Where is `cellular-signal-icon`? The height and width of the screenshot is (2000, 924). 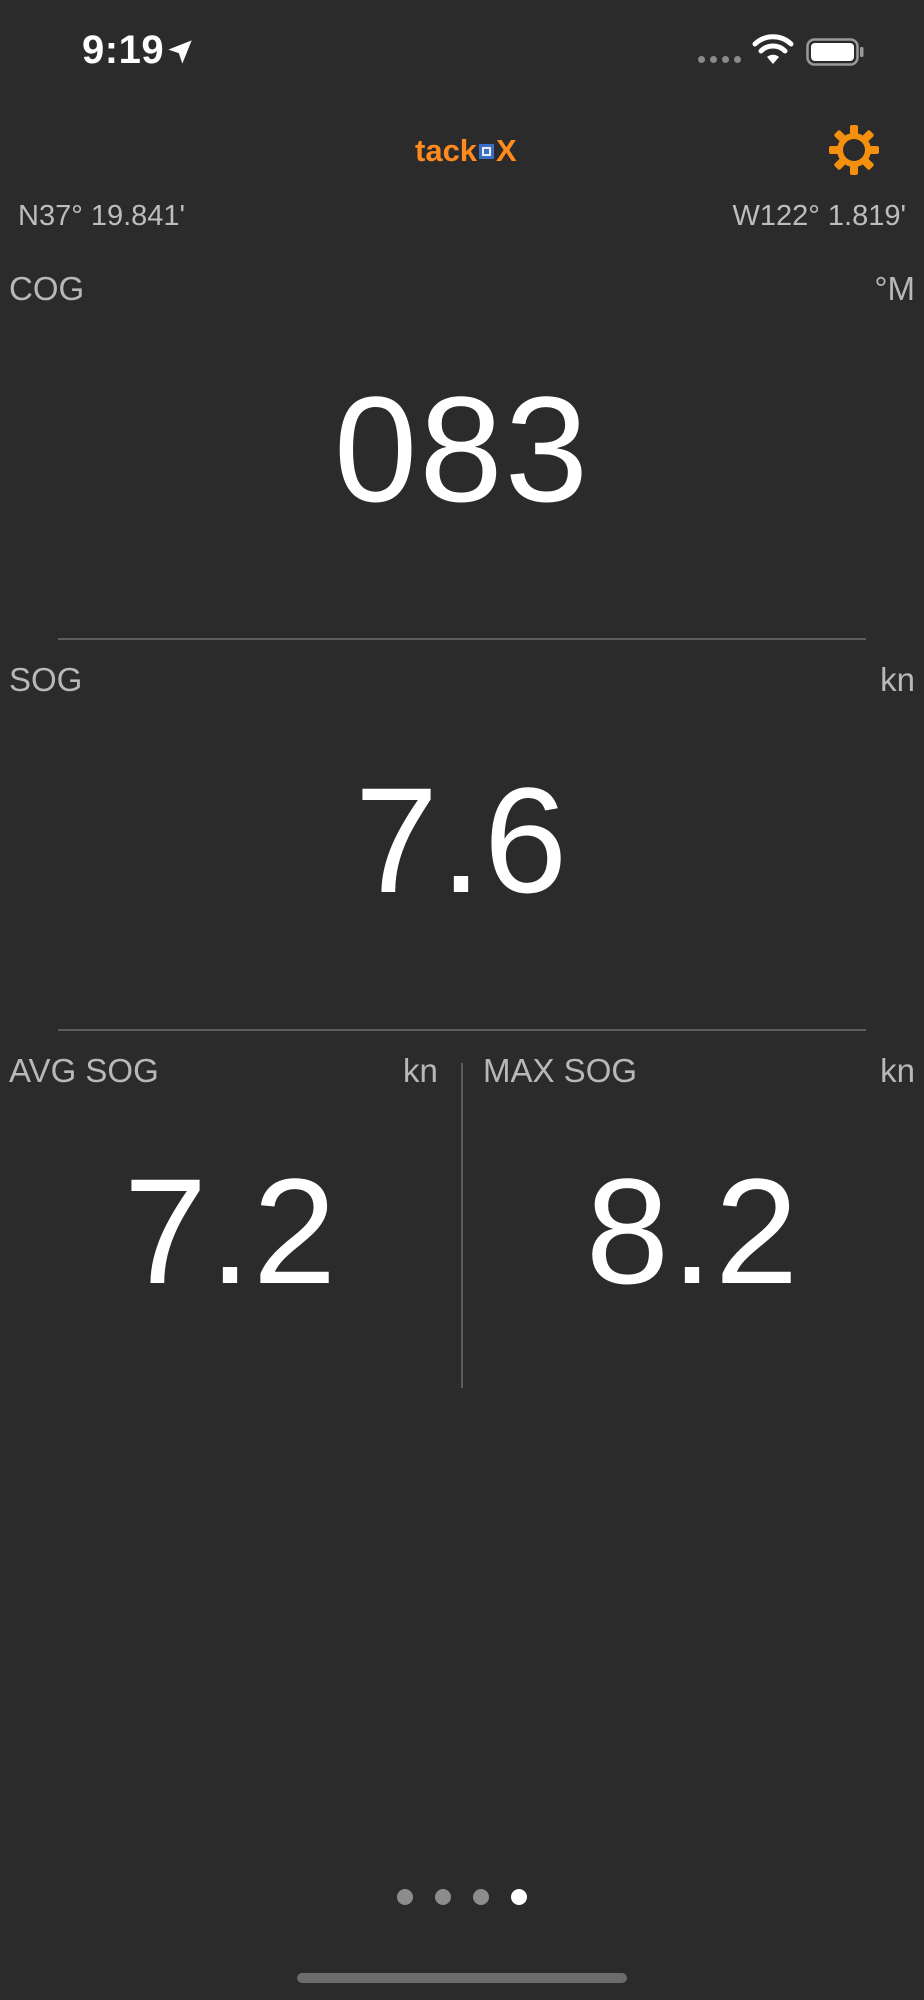
cellular-signal-icon is located at coordinates (719, 59).